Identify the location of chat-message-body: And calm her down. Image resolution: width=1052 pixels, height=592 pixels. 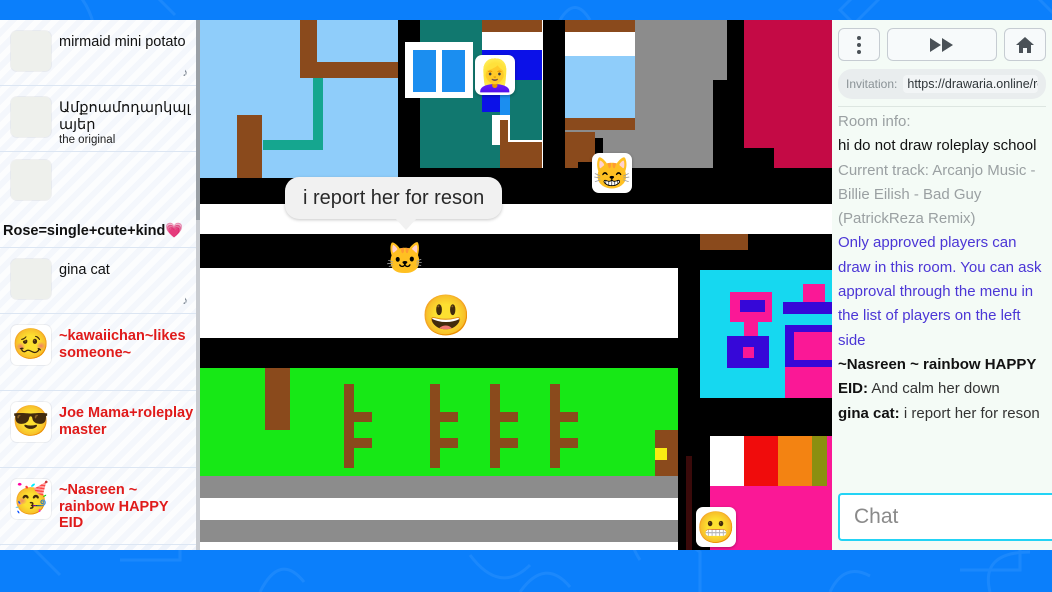
(935, 389).